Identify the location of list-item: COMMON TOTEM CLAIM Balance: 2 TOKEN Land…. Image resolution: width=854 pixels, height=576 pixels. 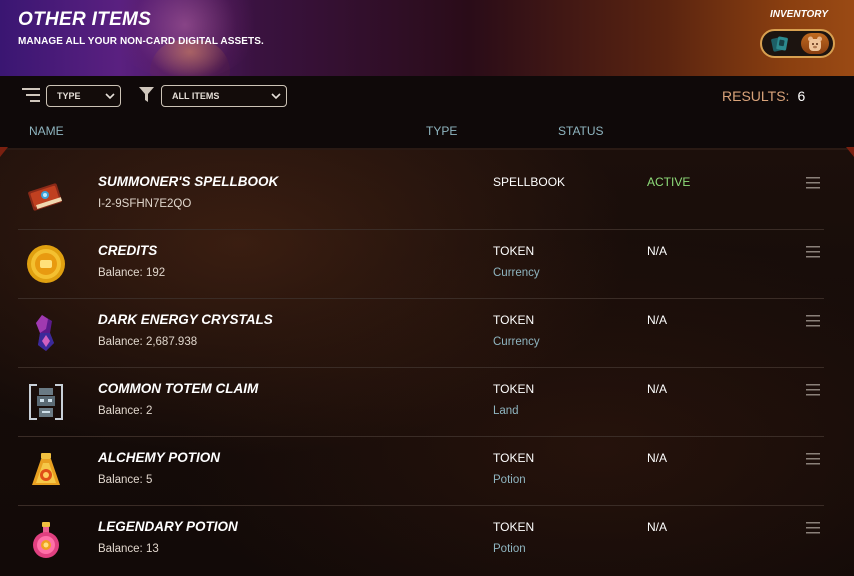
(421, 402).